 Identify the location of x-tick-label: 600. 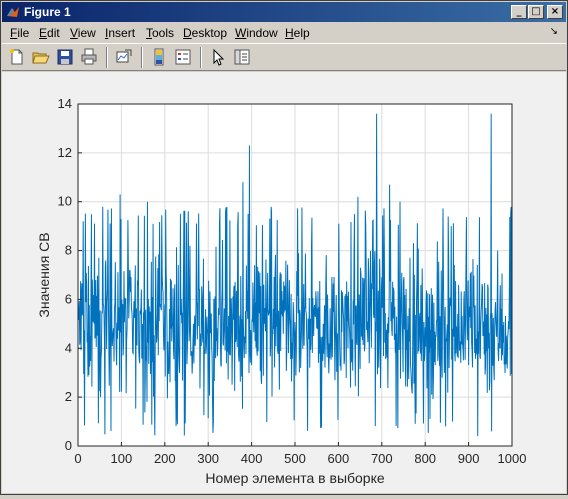
(339, 458).